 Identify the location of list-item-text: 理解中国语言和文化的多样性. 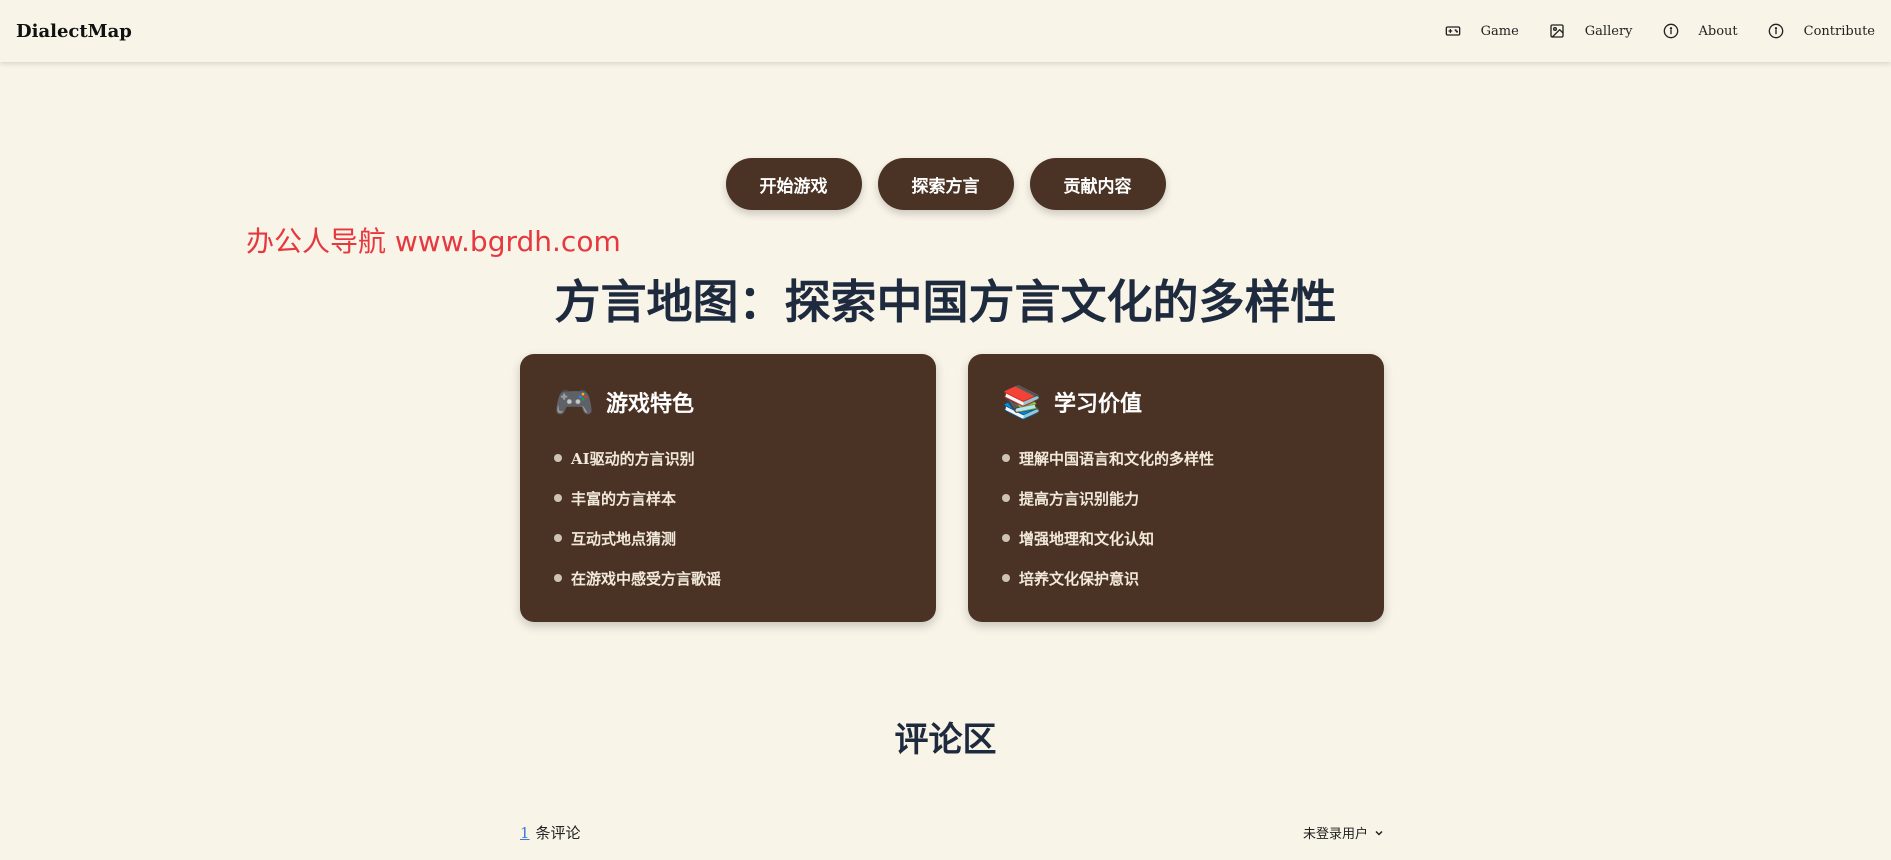
(1117, 458).